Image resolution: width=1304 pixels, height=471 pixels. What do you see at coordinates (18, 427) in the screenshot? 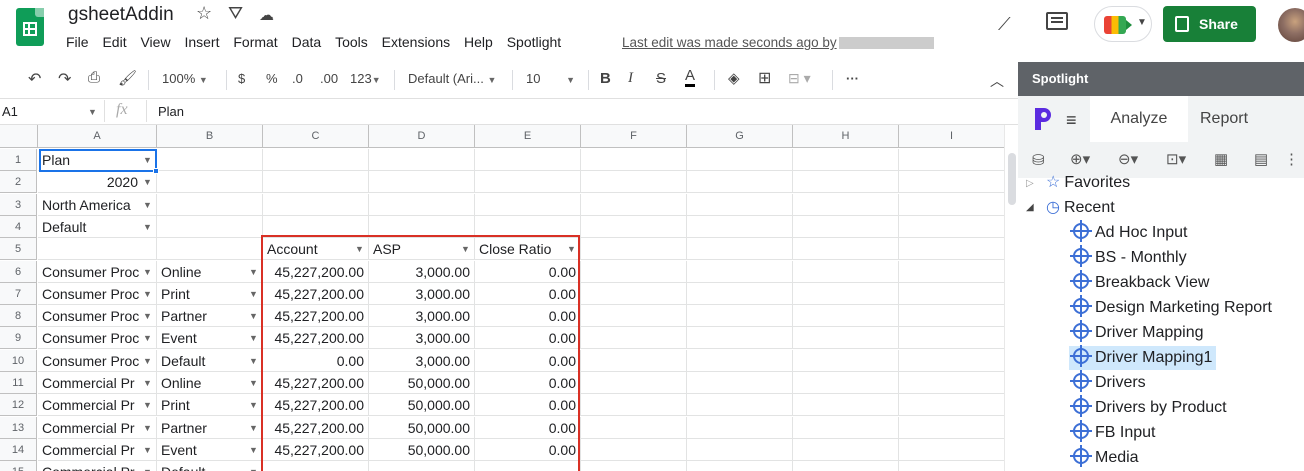
I see `row-header: 13` at bounding box center [18, 427].